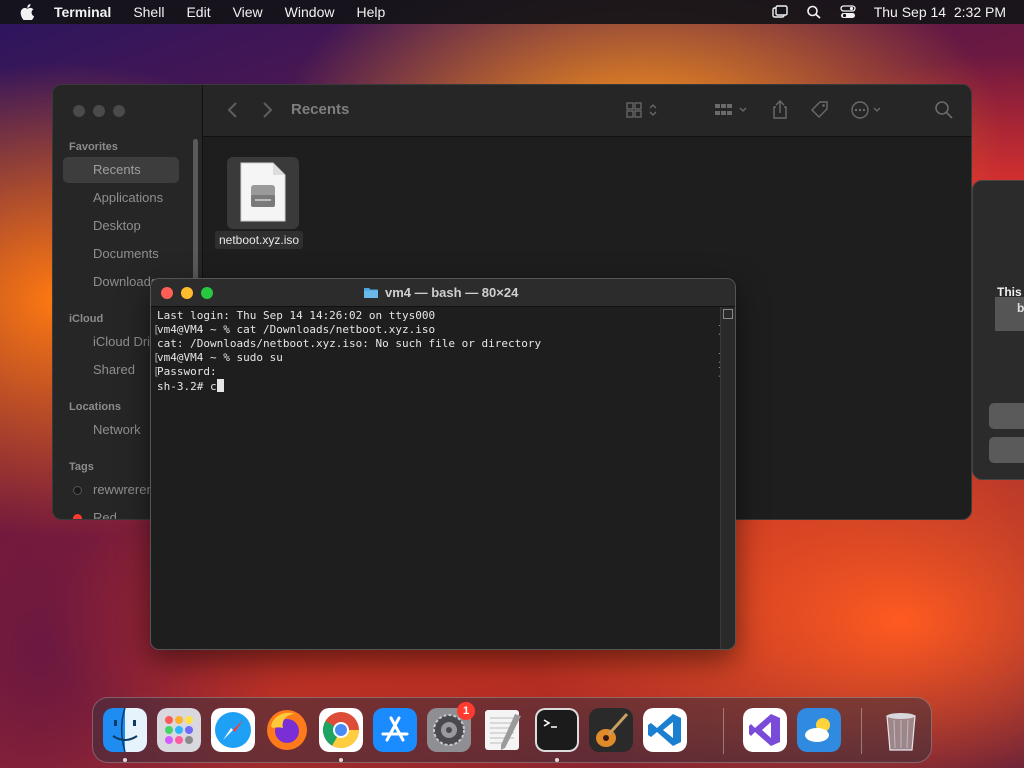 This screenshot has width=1024, height=768. I want to click on vscode-icon, so click(665, 730).